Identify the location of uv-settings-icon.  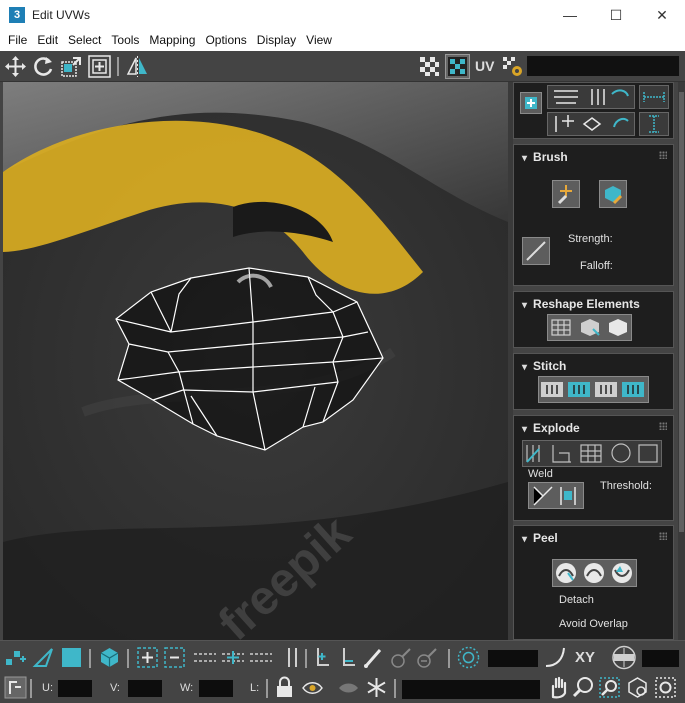
(512, 66).